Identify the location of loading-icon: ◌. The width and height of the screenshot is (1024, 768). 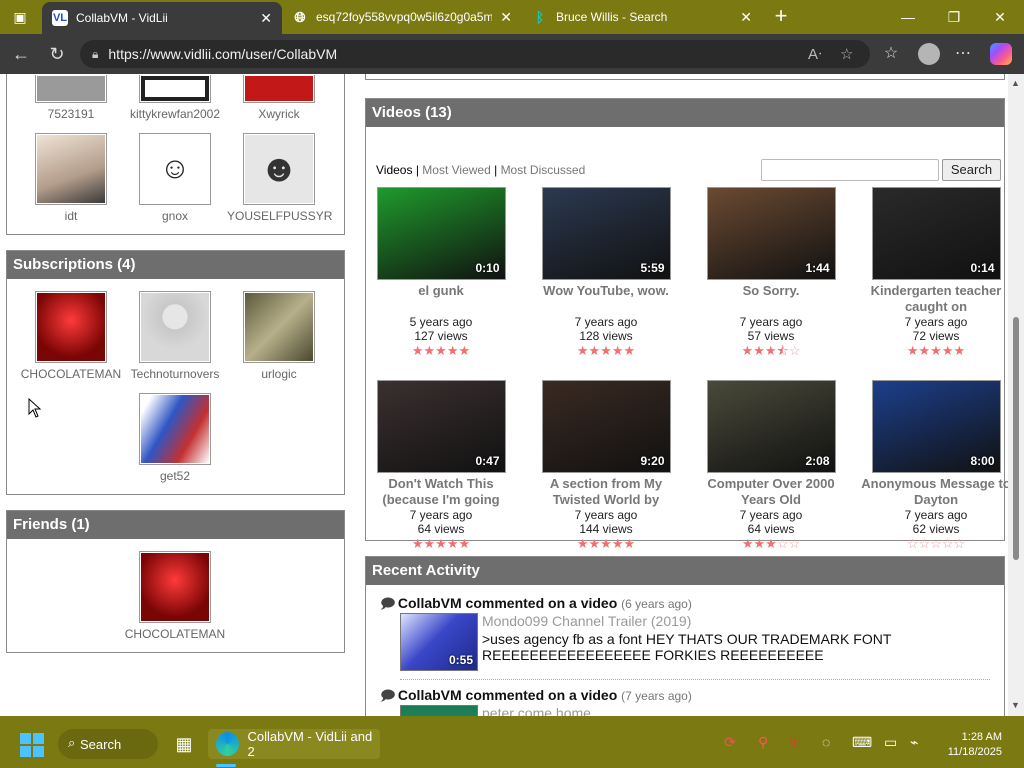
(826, 742).